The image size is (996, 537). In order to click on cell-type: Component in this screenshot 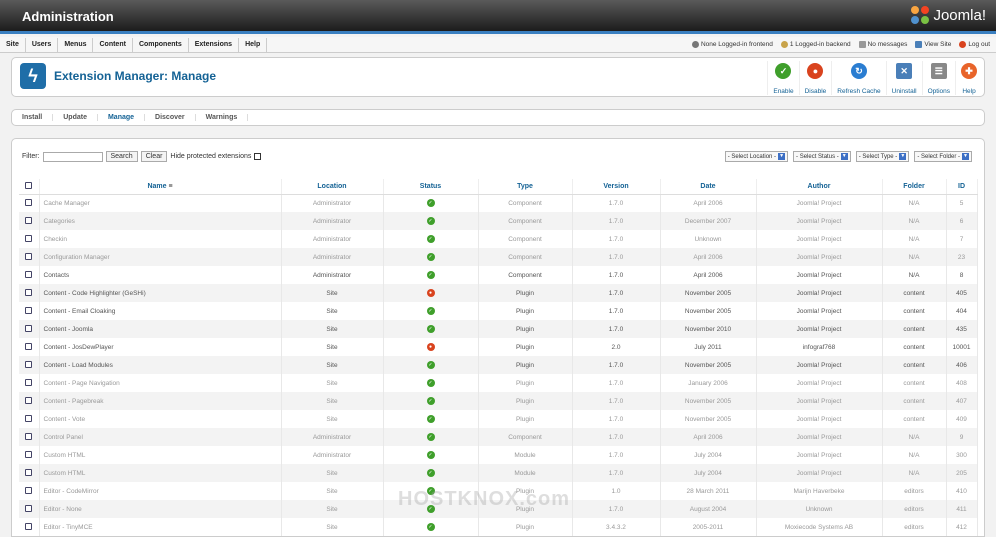, I will do `click(525, 437)`.